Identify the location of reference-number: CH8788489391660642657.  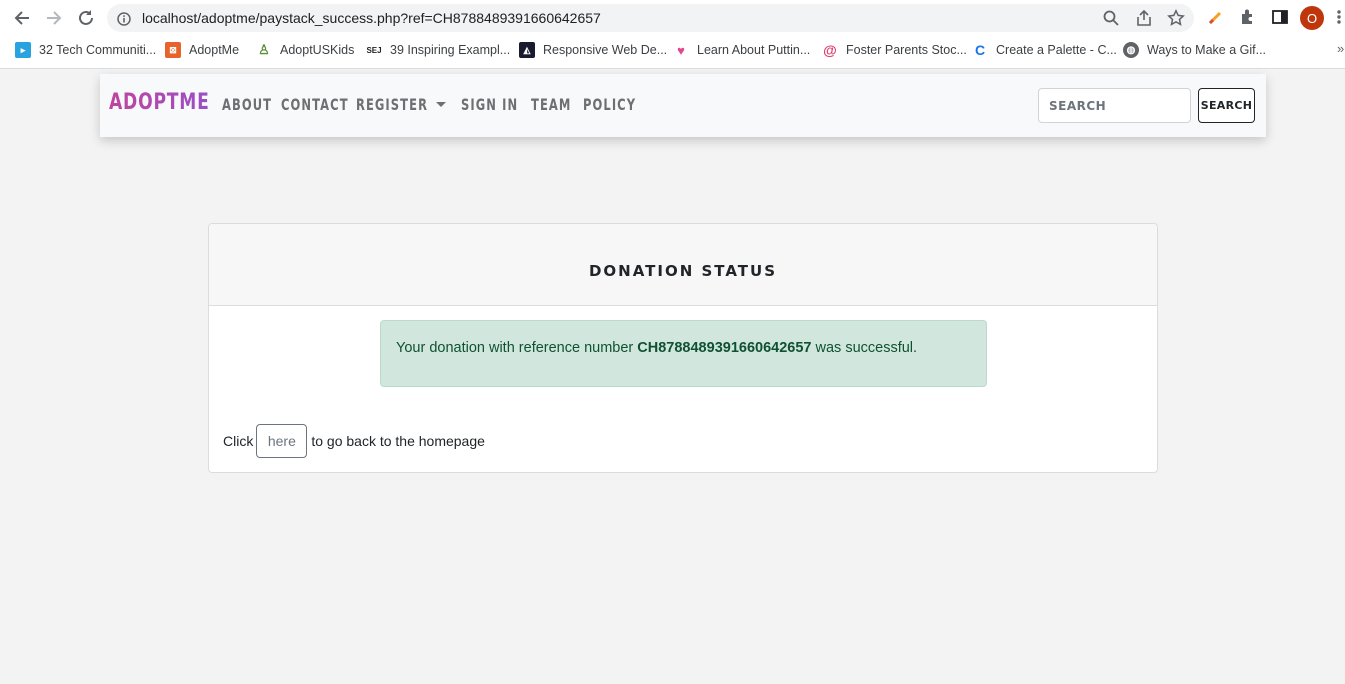
(724, 348).